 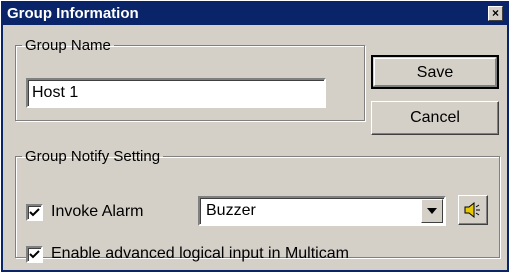 What do you see at coordinates (68, 45) in the screenshot?
I see `group-name-legend: Group Name` at bounding box center [68, 45].